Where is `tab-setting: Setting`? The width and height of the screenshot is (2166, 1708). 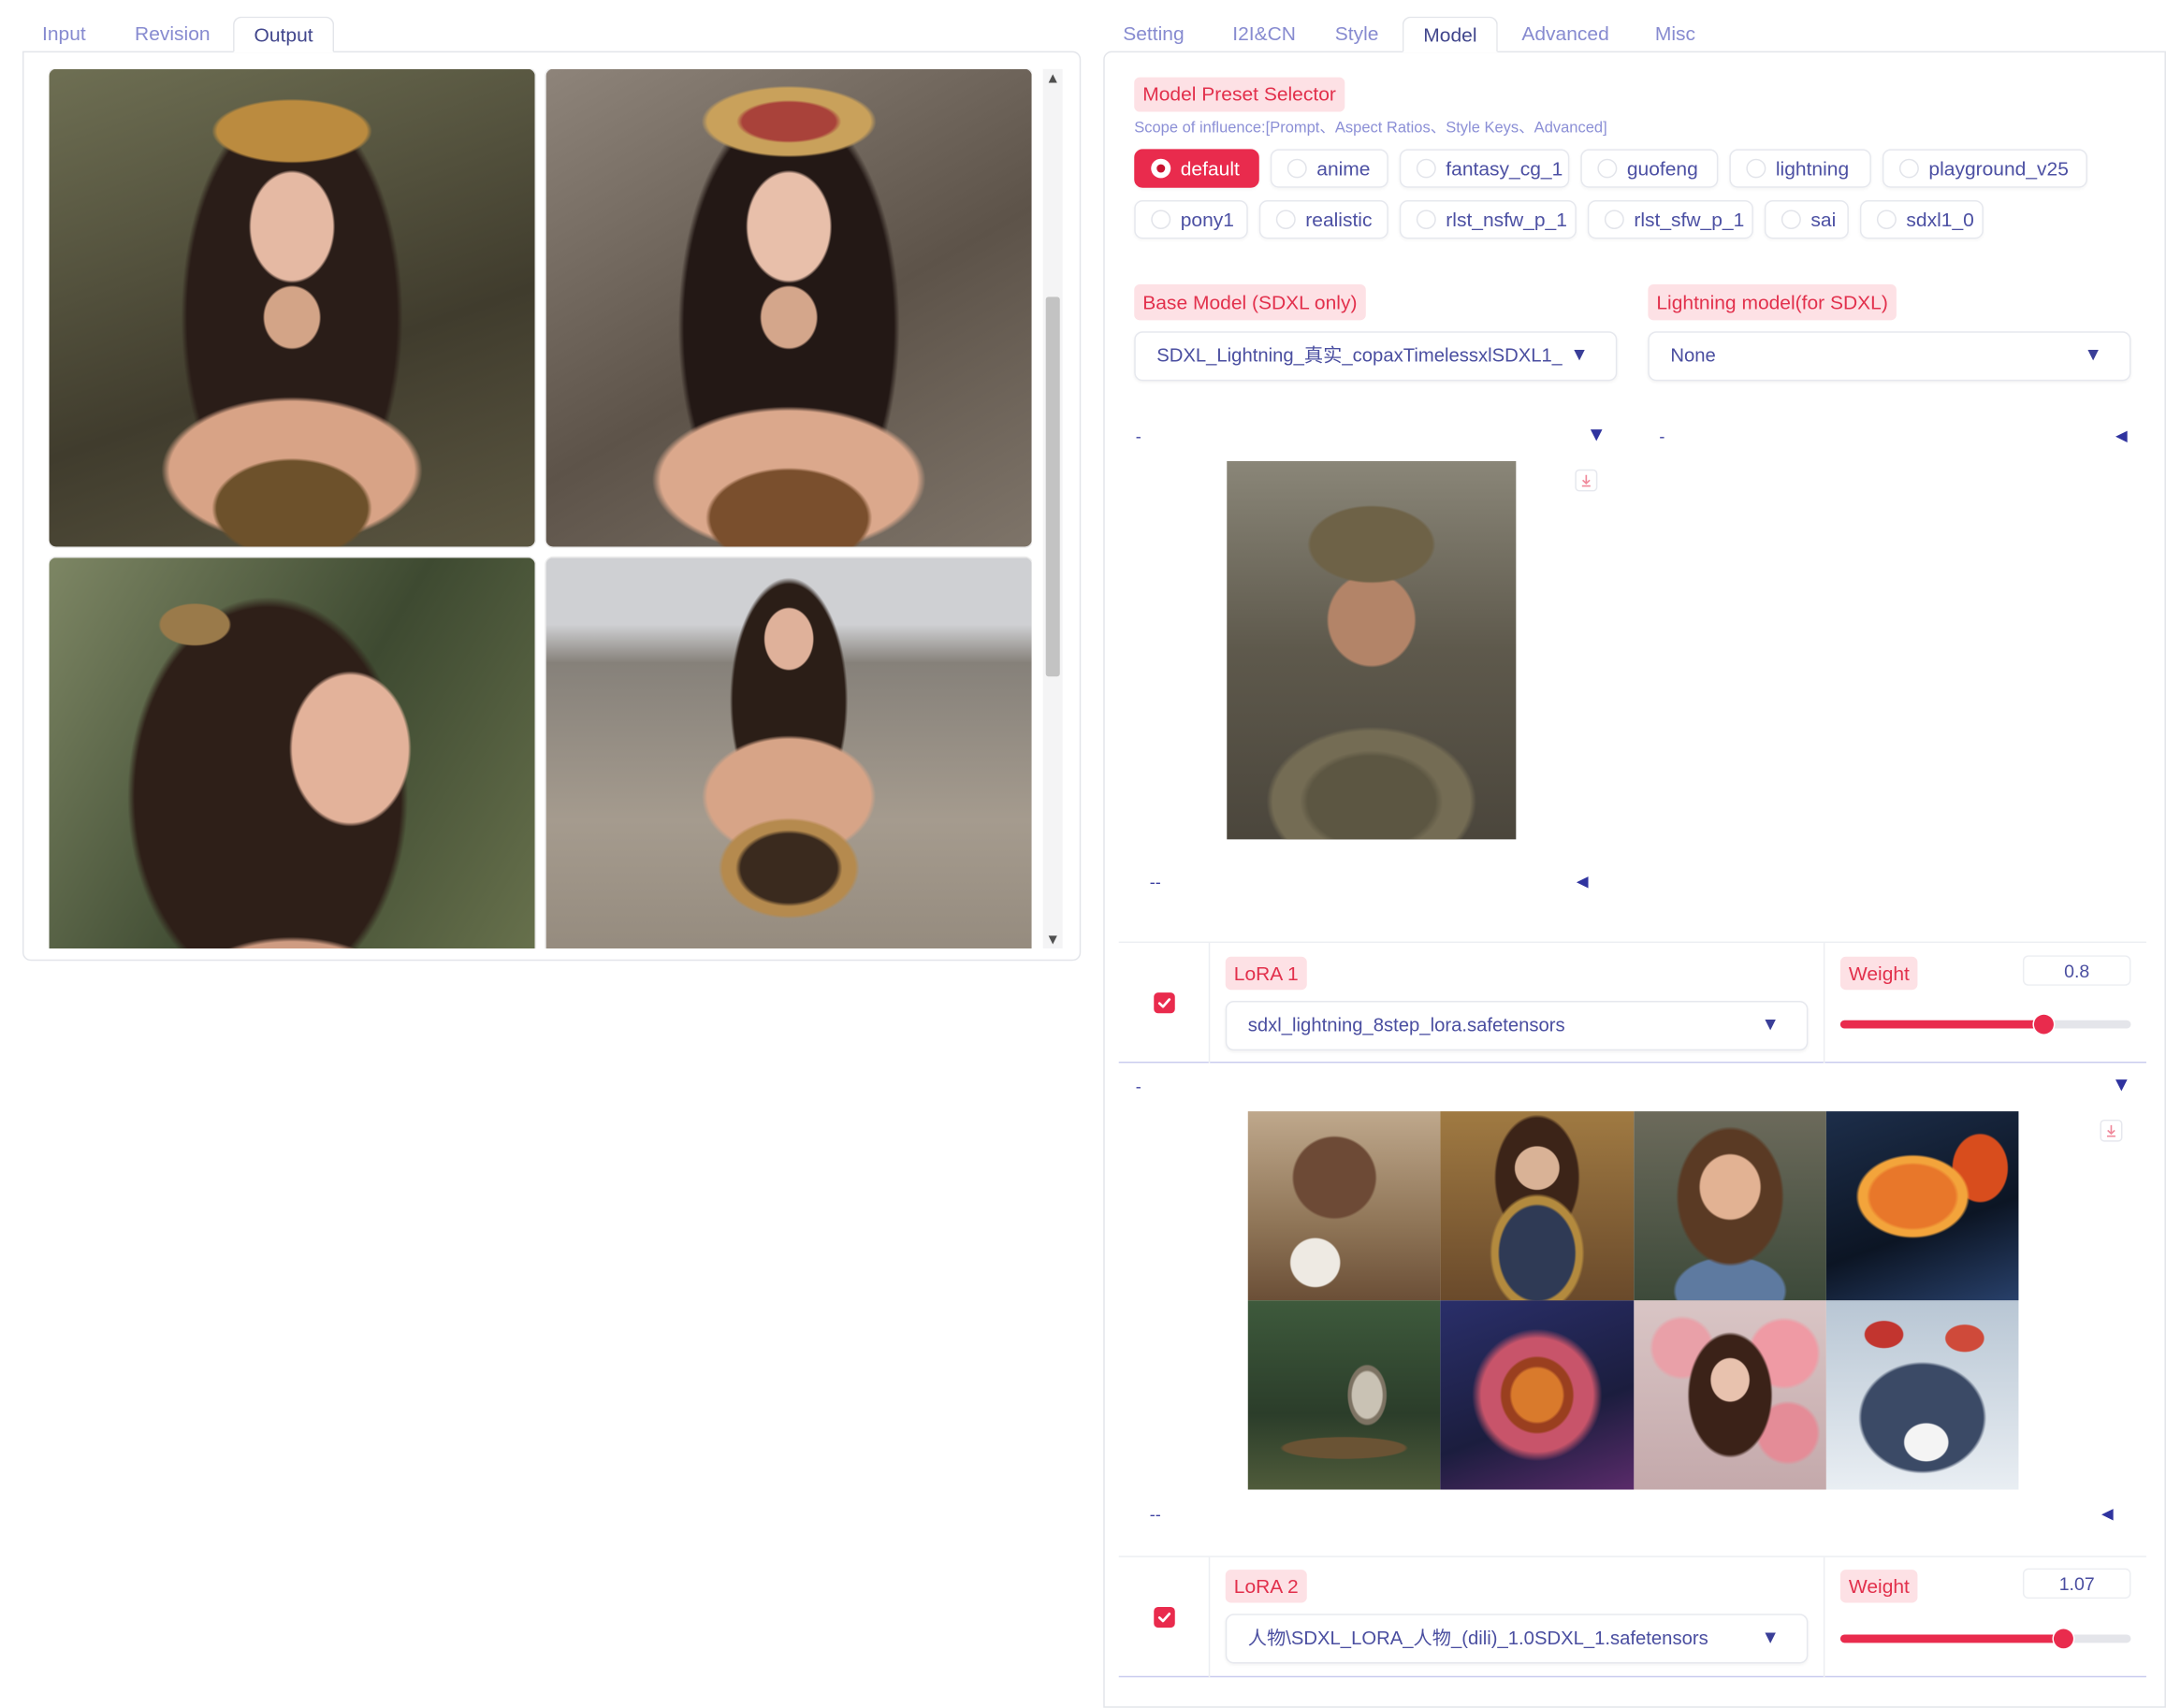 tab-setting: Setting is located at coordinates (1153, 34).